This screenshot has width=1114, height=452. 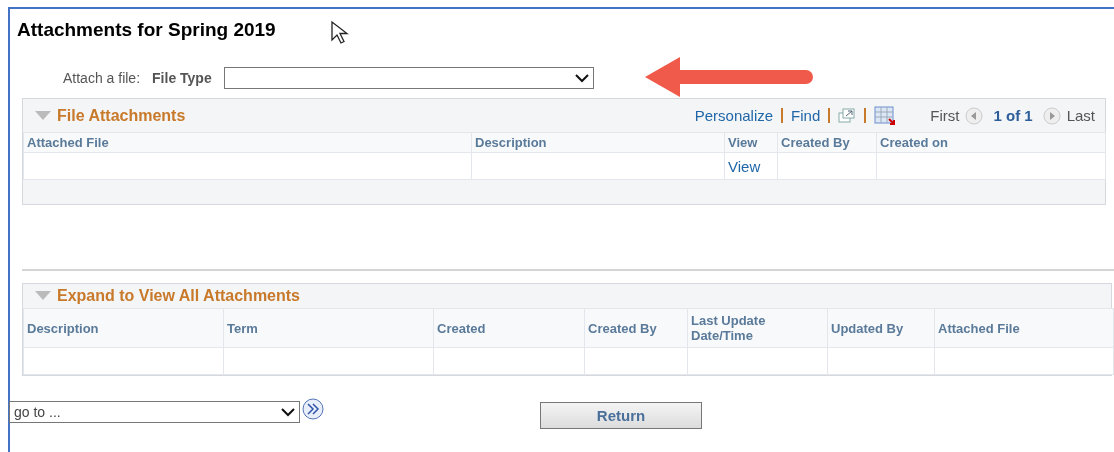 I want to click on column-header: Created on, so click(x=991, y=142).